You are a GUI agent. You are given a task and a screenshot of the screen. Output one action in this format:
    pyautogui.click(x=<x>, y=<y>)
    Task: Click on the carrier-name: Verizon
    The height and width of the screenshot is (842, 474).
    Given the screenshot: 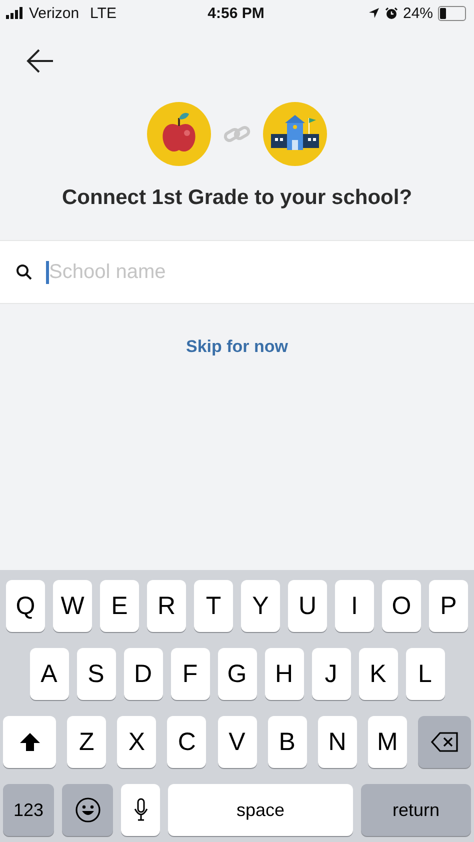 What is the action you would take?
    pyautogui.click(x=54, y=13)
    